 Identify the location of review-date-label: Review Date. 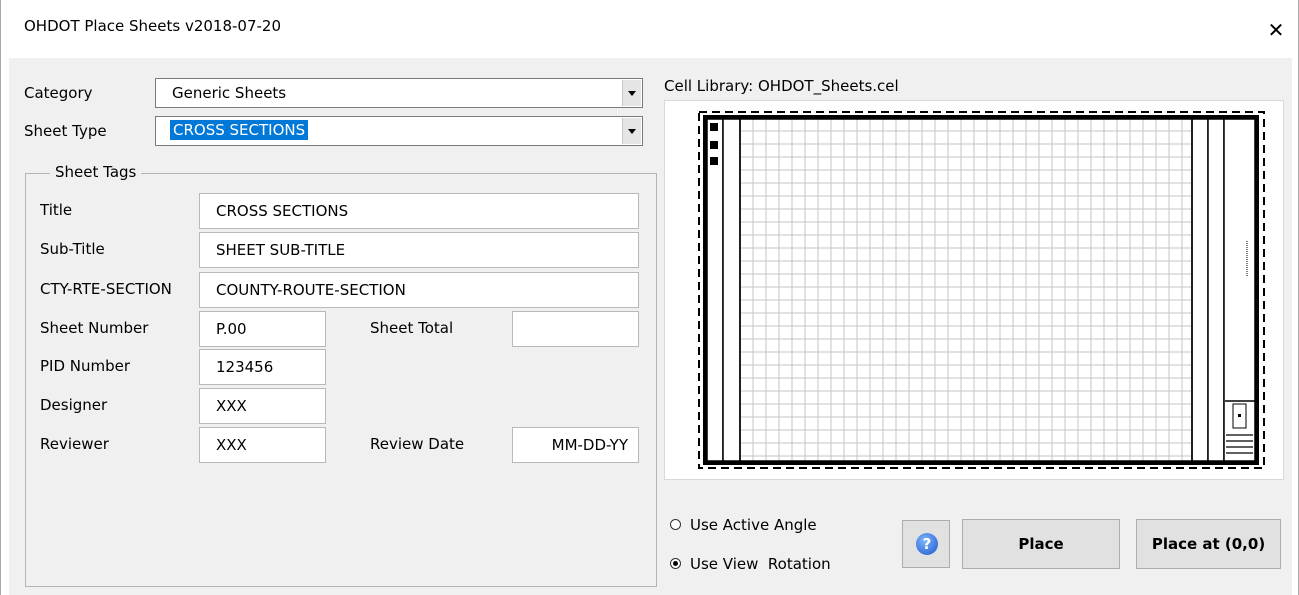
(417, 444).